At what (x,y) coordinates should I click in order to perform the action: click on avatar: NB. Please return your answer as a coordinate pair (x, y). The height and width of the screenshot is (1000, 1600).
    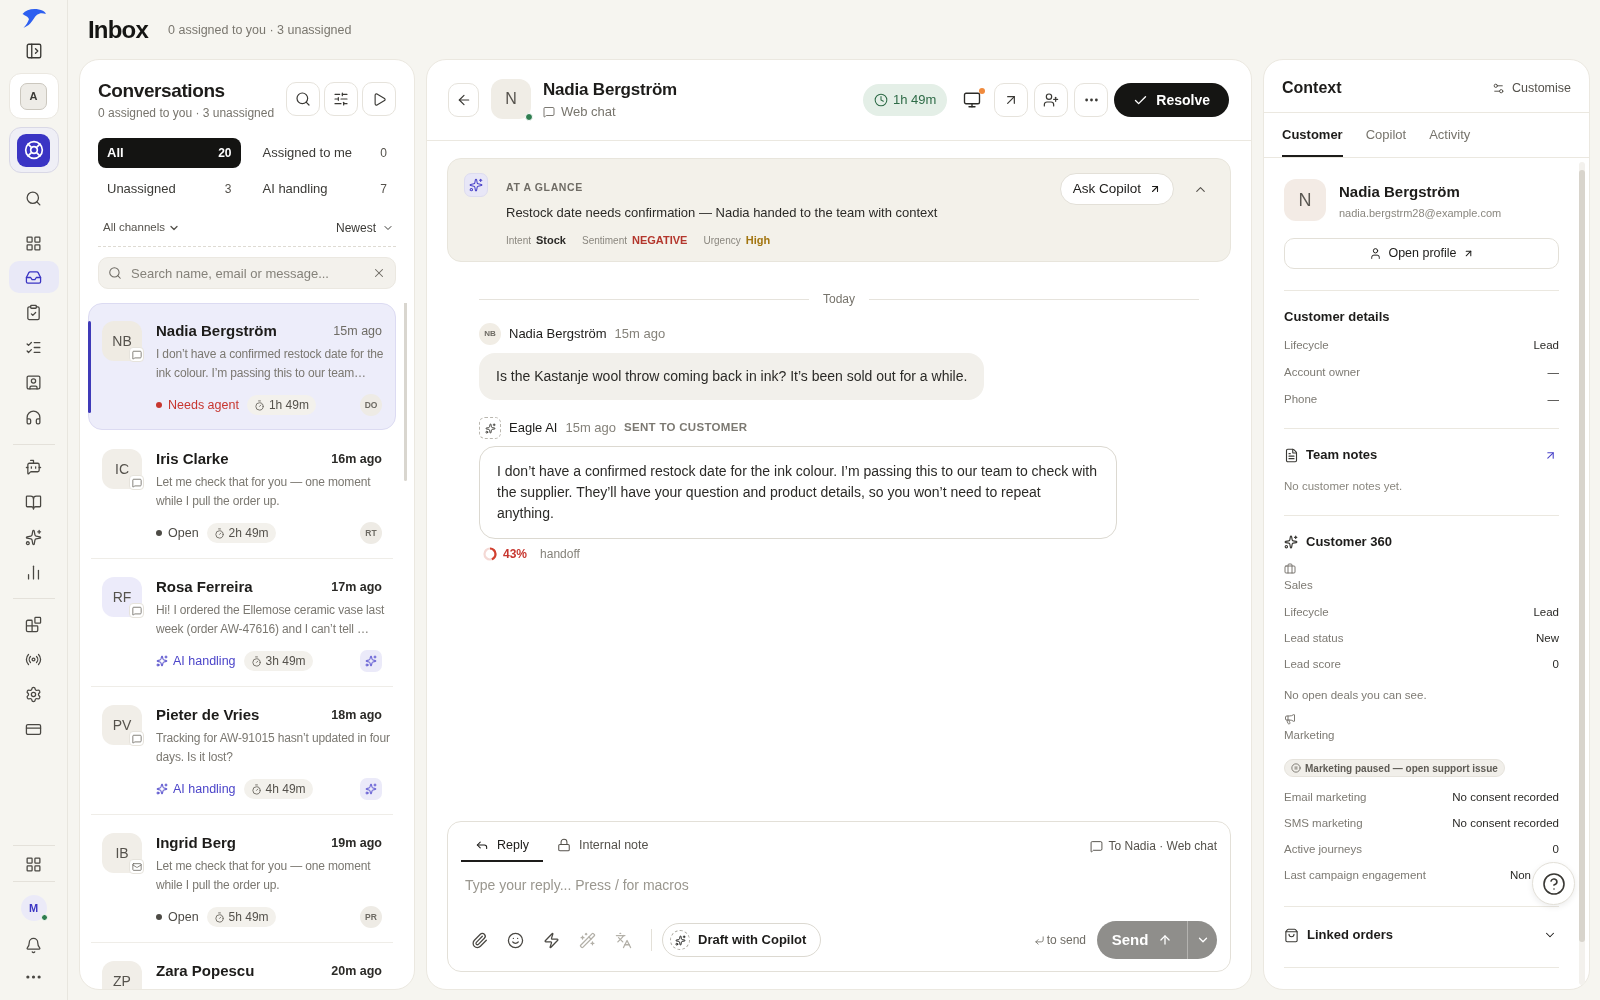
    Looking at the image, I should click on (122, 341).